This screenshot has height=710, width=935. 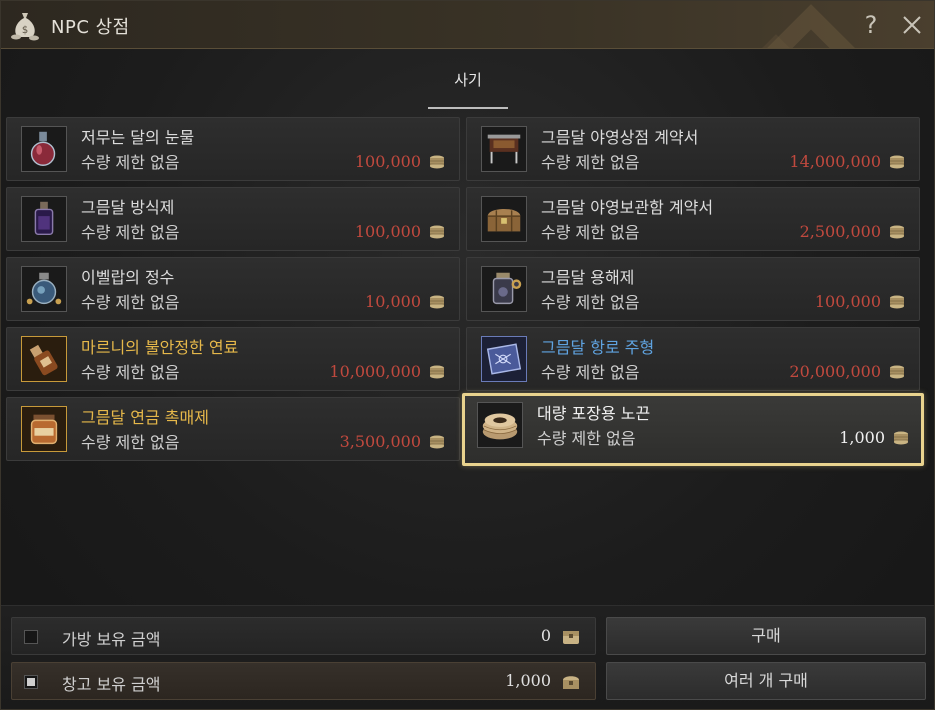 What do you see at coordinates (467, 25) in the screenshot?
I see `title-bar: $ NPC 상점 ?` at bounding box center [467, 25].